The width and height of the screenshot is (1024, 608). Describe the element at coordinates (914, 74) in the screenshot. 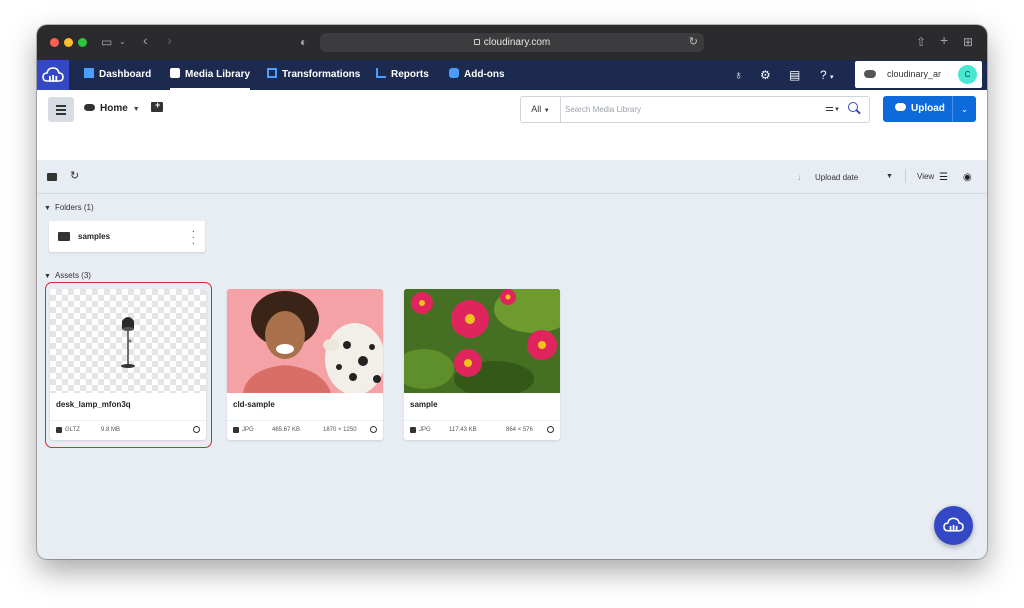

I see `account-name: cloudinary_ar` at that location.